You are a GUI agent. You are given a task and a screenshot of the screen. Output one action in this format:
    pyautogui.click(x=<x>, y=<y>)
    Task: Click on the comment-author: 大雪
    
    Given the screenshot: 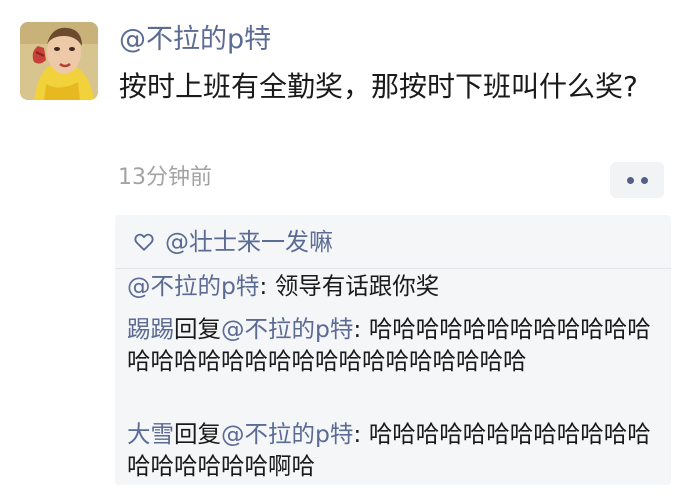 What is the action you would take?
    pyautogui.click(x=150, y=434)
    